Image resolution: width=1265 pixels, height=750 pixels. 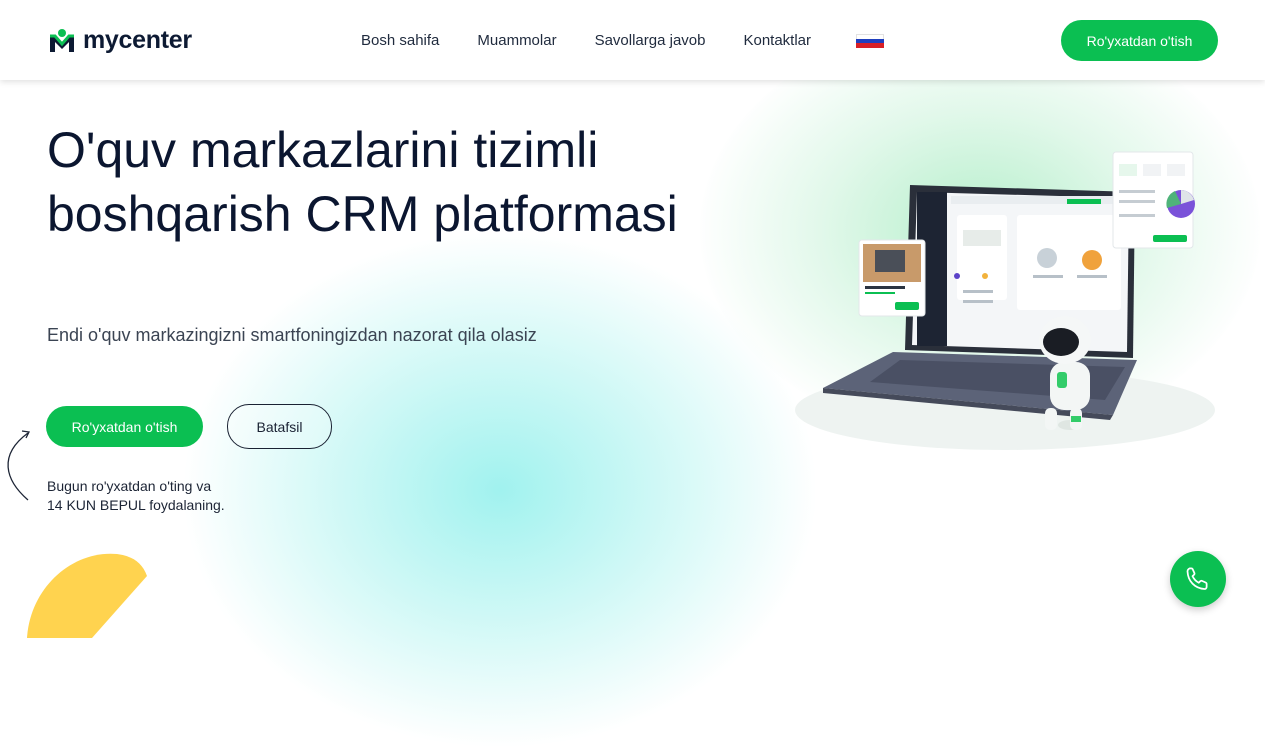 I want to click on register-button: Ro'yxatdan o'tish, so click(x=124, y=426).